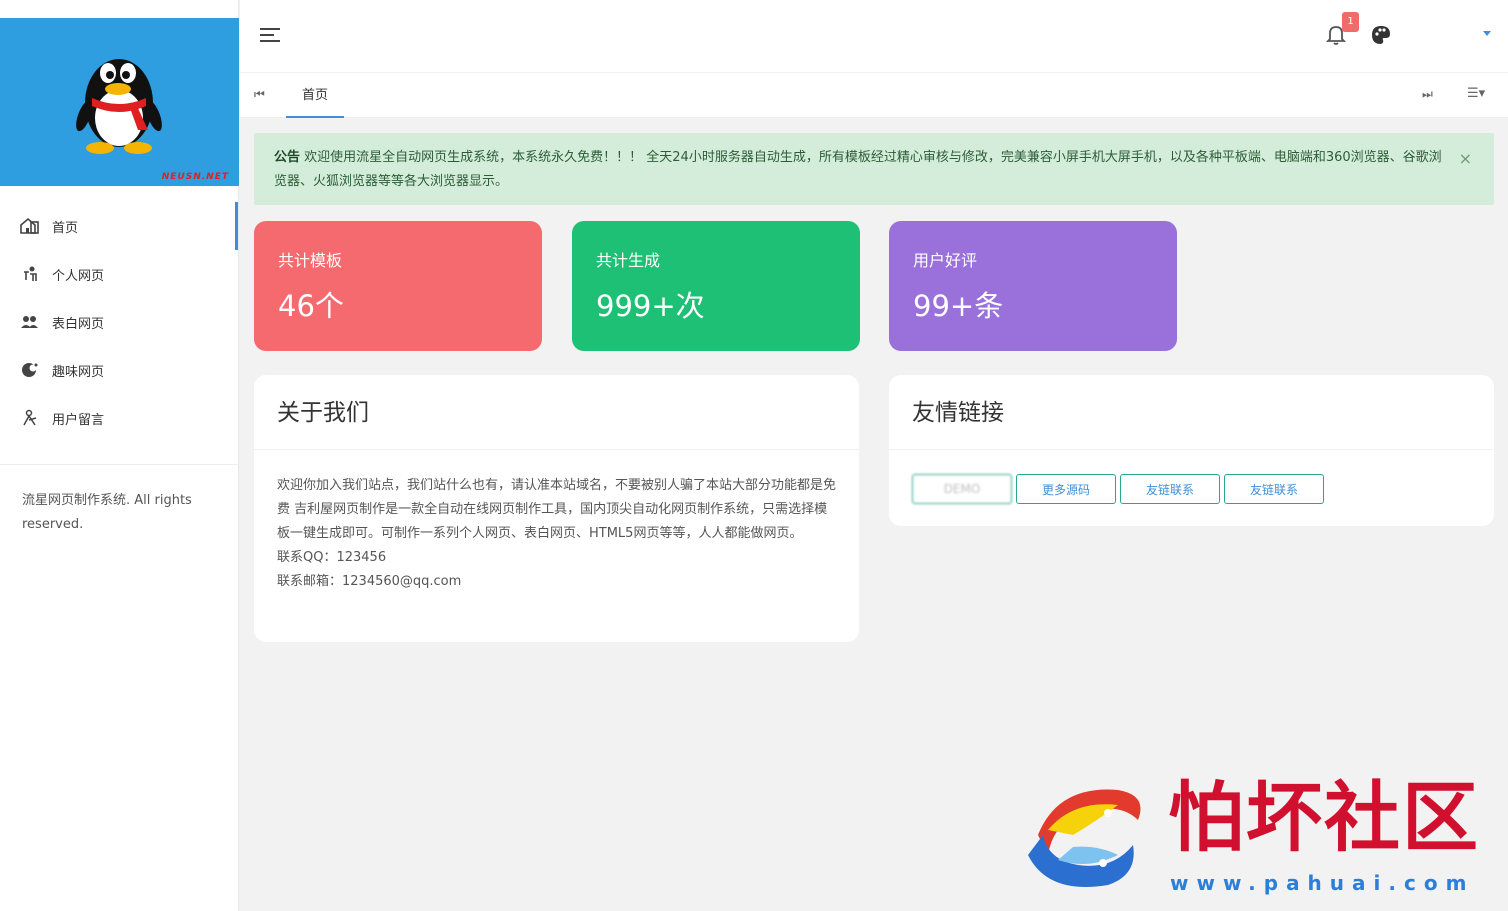  What do you see at coordinates (1381, 35) in the screenshot?
I see `palette-icon` at bounding box center [1381, 35].